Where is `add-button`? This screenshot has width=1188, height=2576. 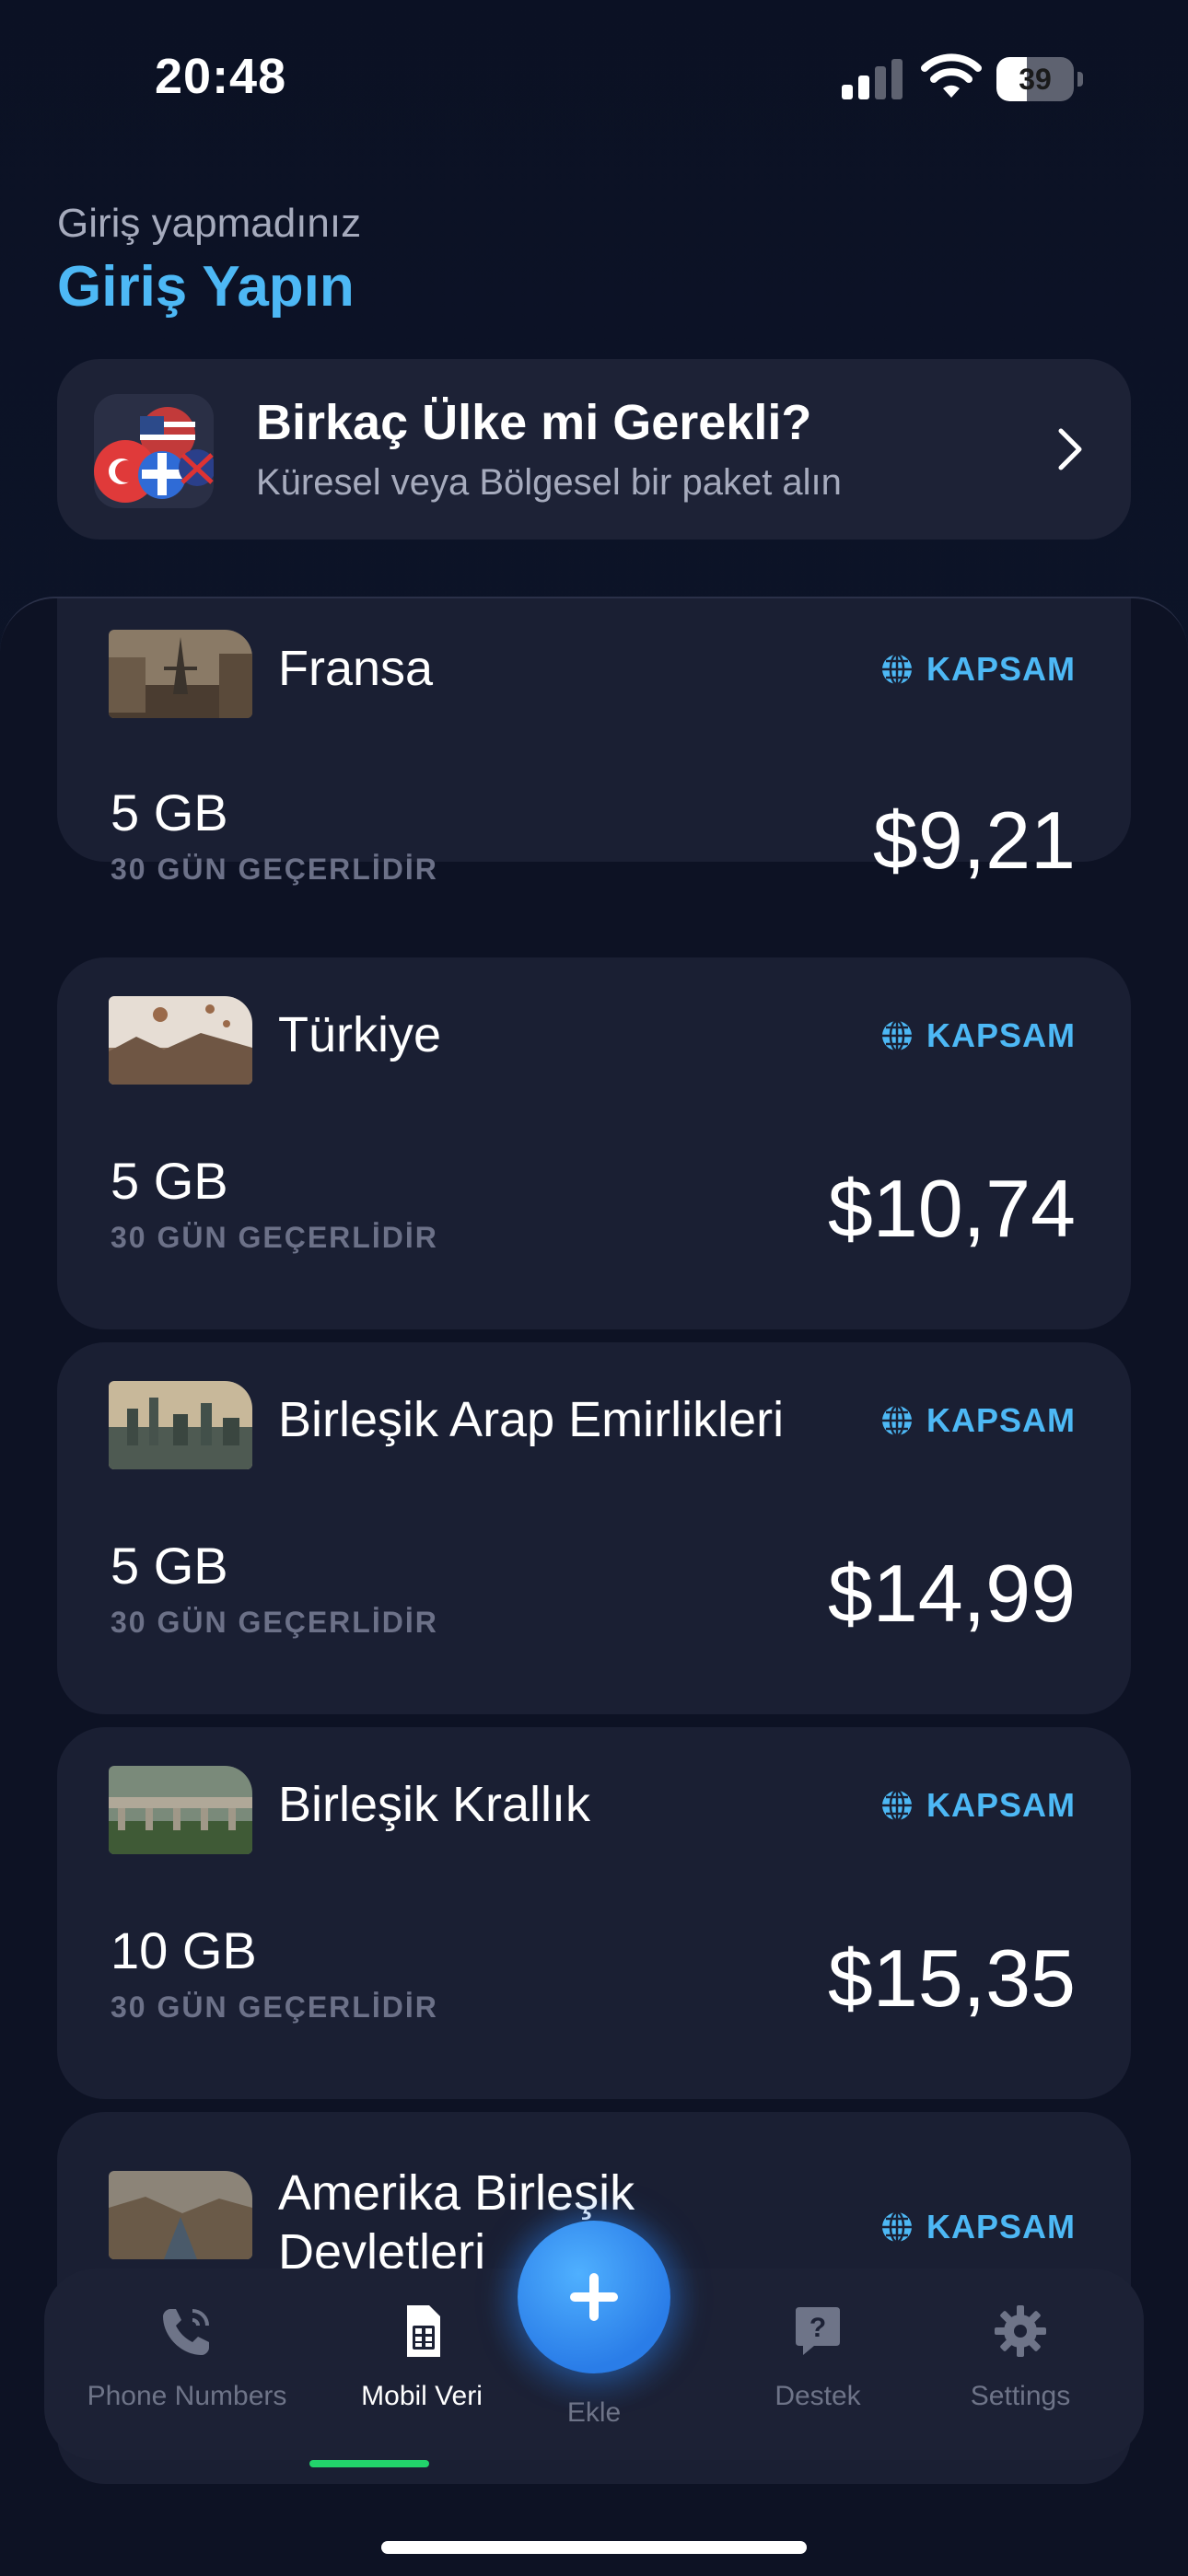
add-button is located at coordinates (594, 2297).